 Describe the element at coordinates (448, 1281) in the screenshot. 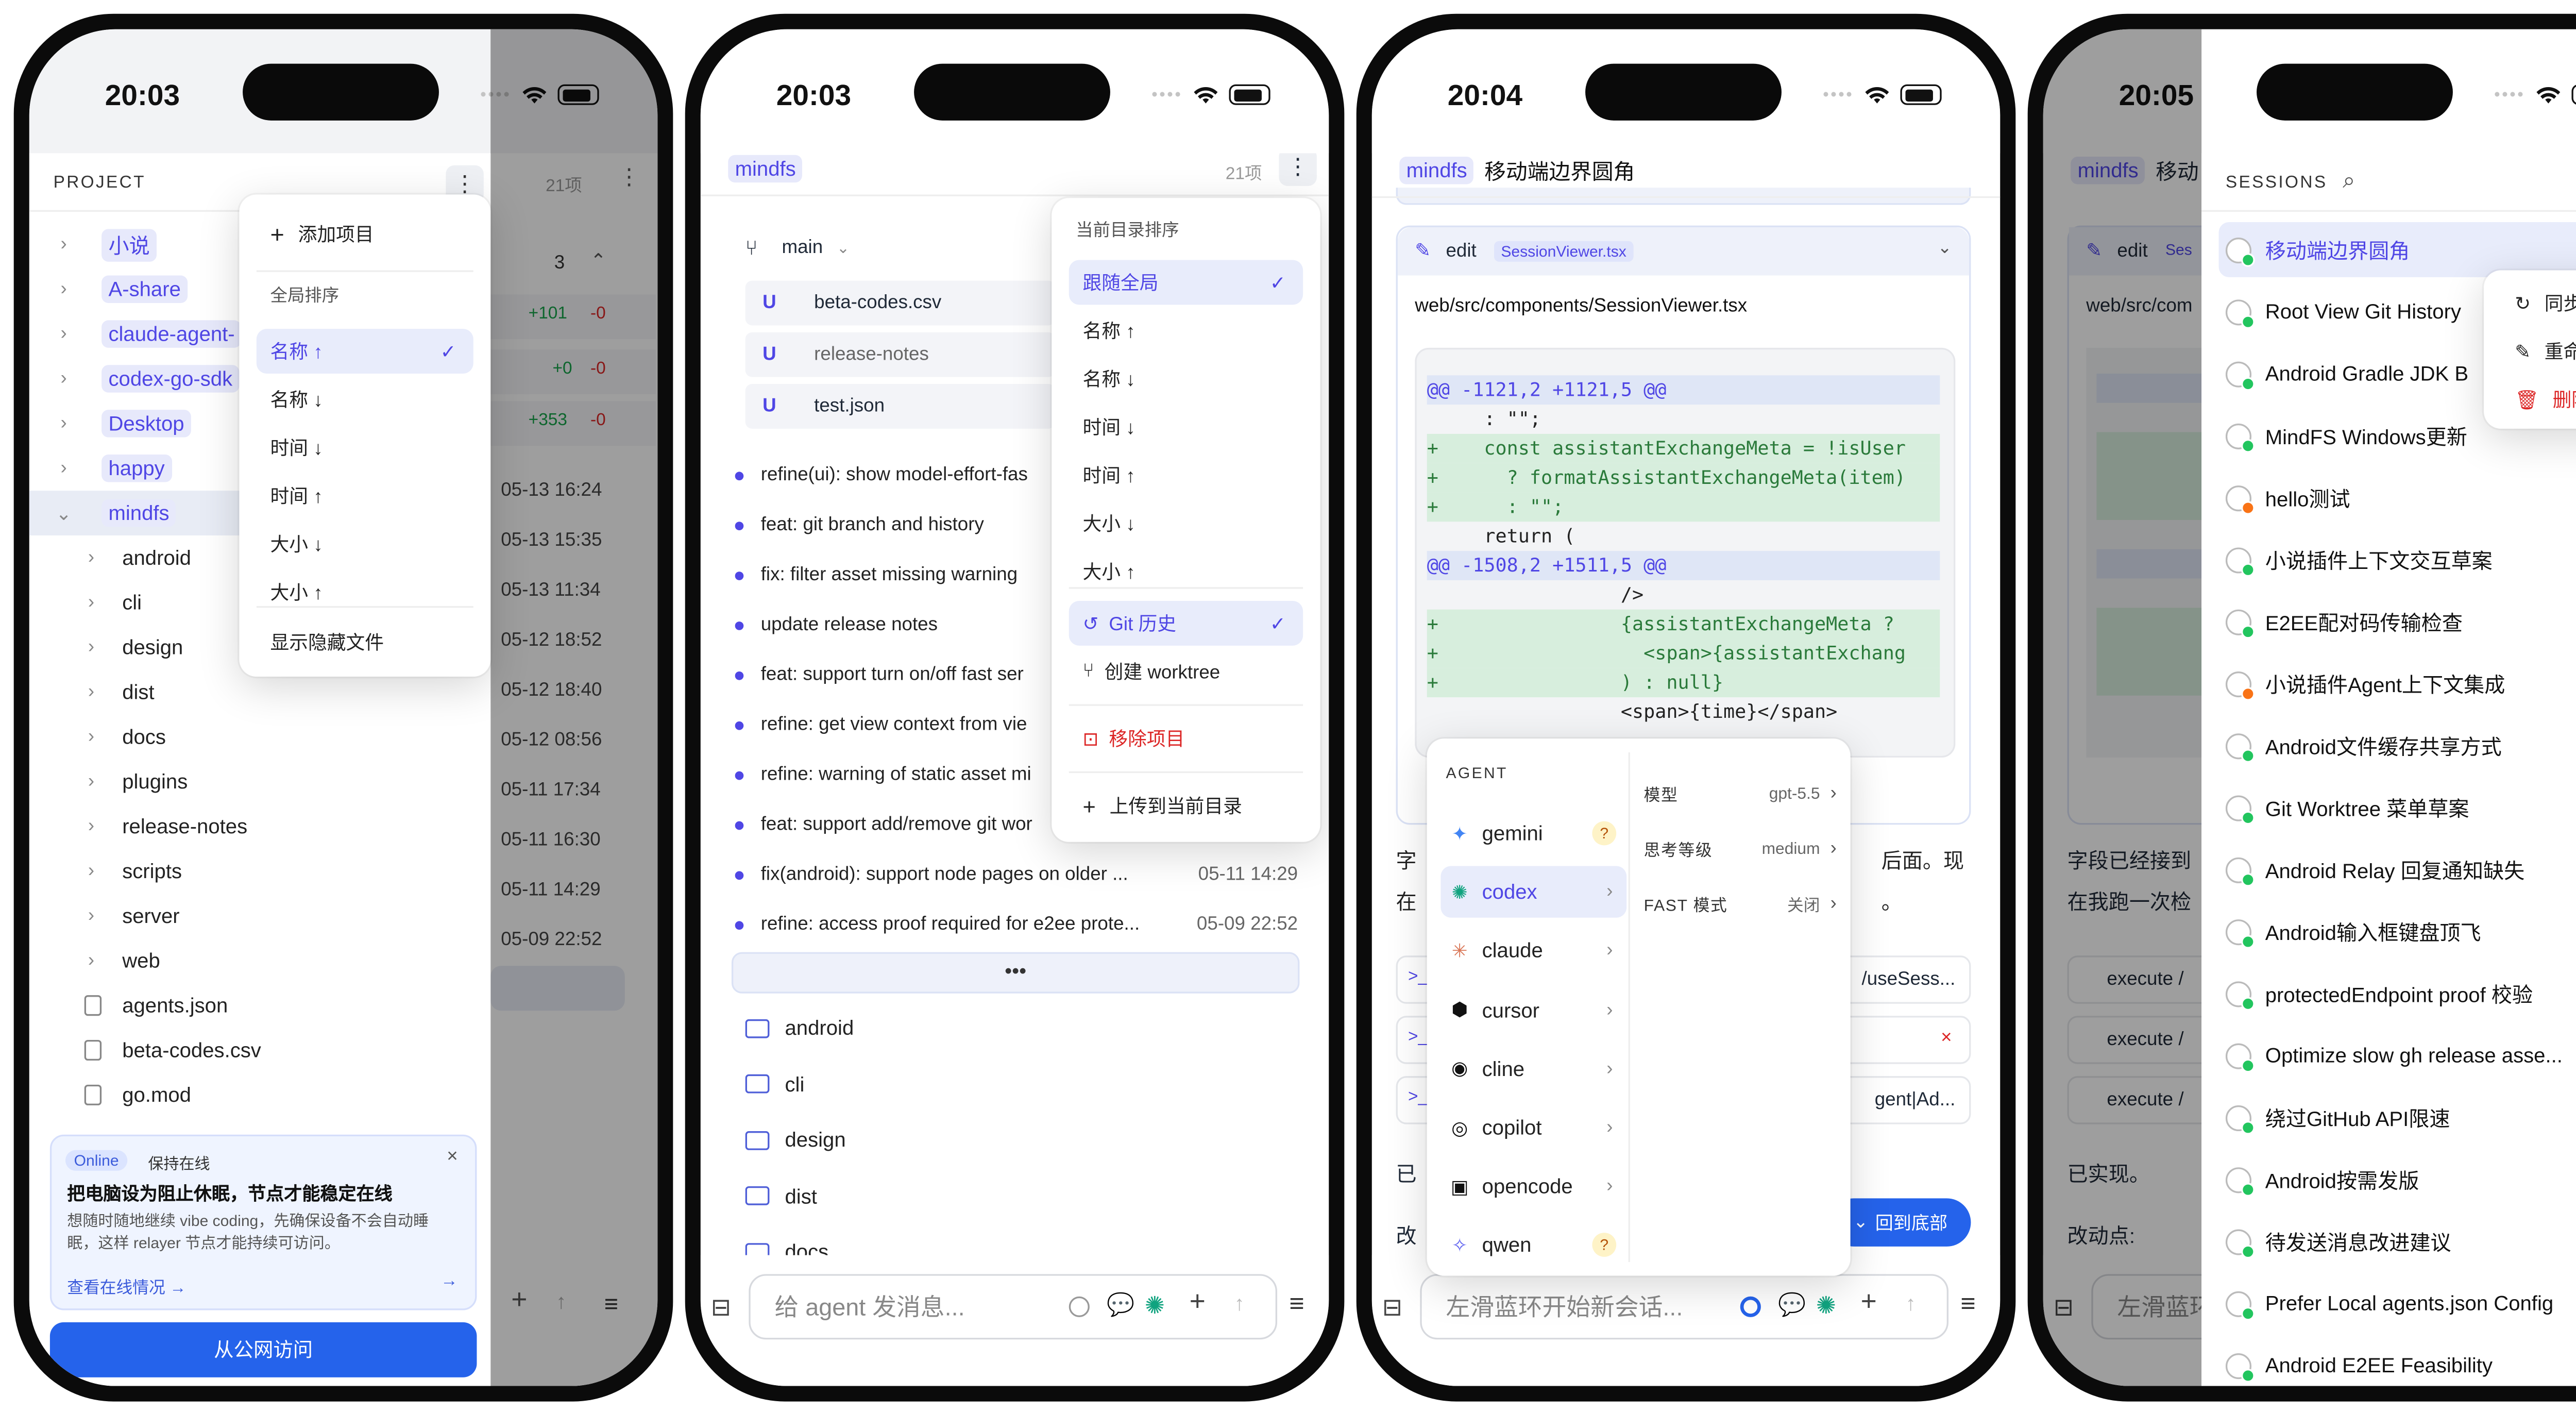

I see `arrow-right-icon: →` at that location.